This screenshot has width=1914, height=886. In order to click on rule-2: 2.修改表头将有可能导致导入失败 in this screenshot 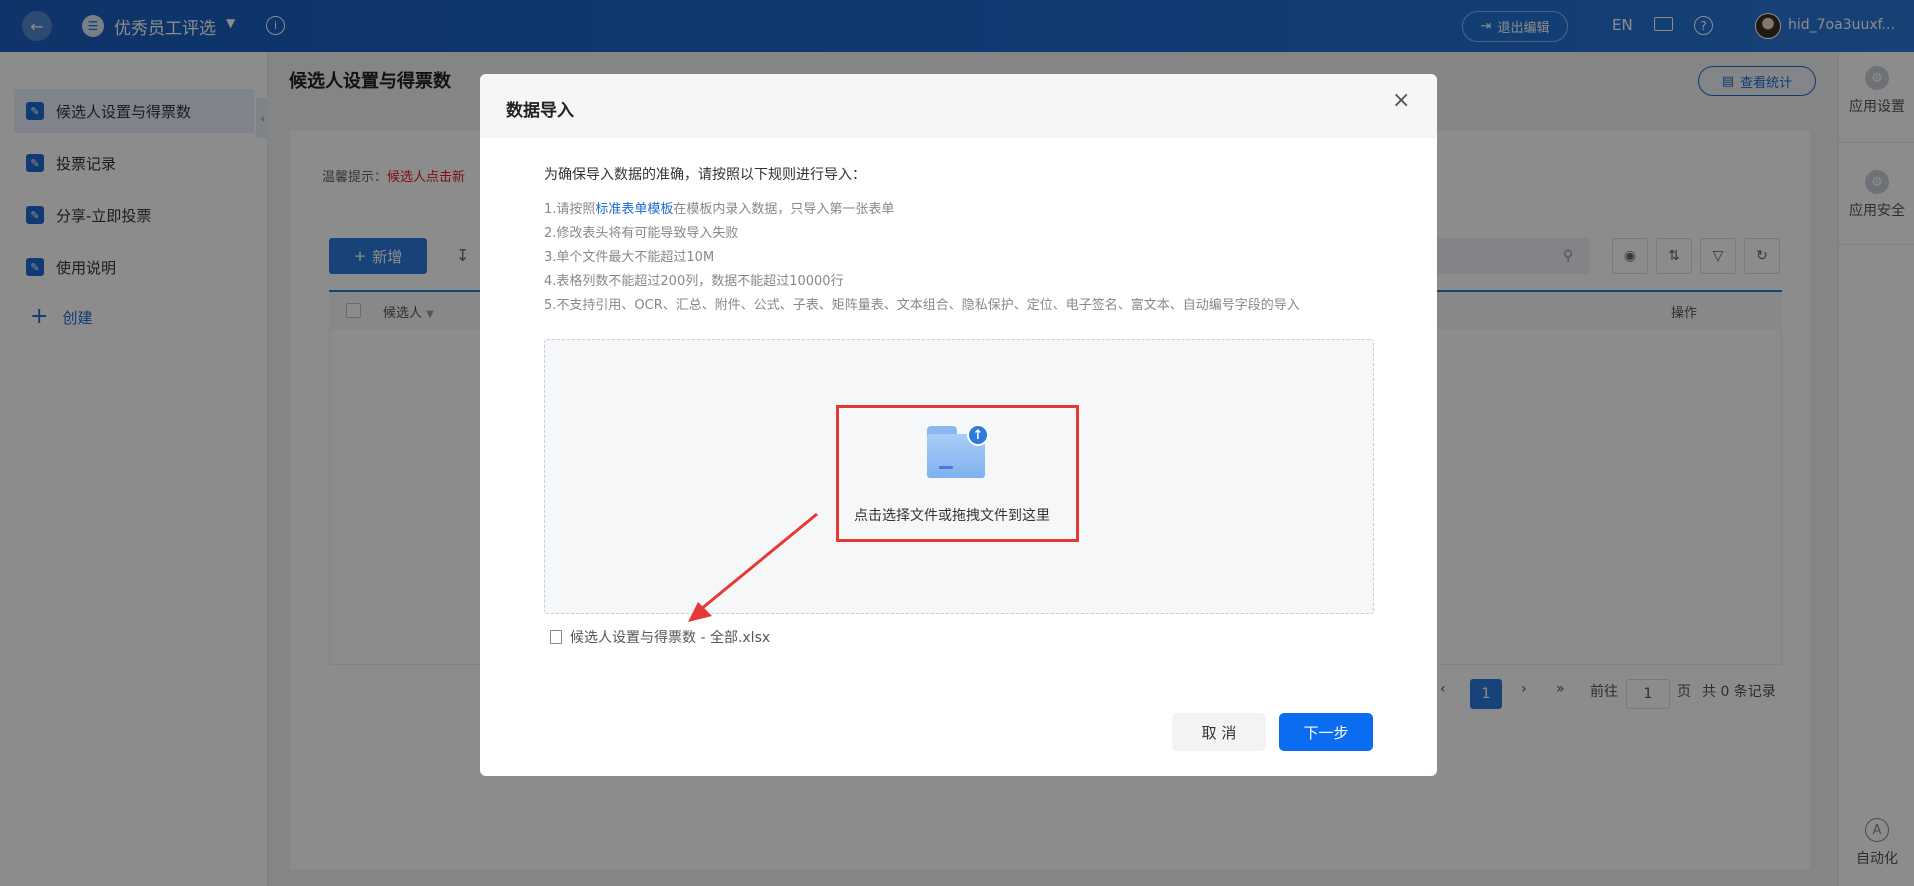, I will do `click(641, 233)`.